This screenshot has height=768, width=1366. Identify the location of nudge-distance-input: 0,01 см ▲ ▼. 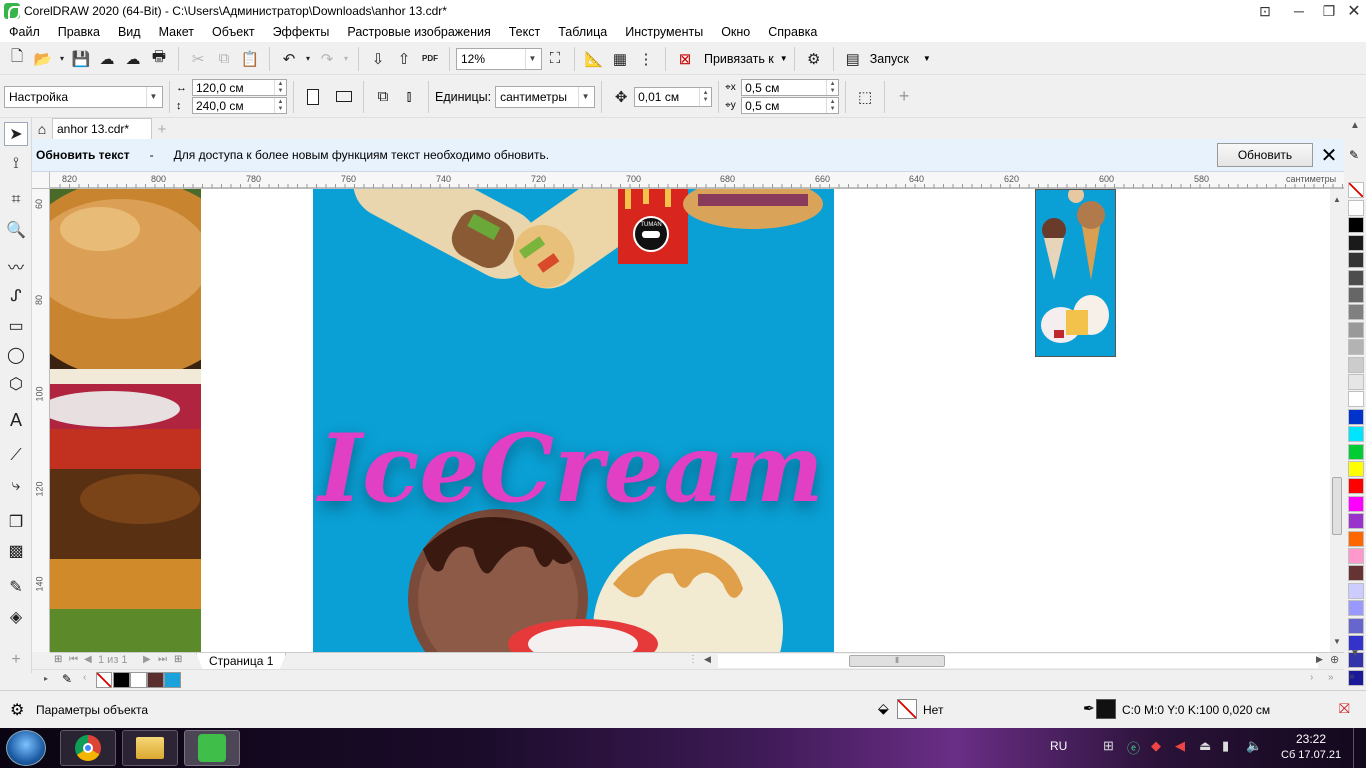
(673, 96).